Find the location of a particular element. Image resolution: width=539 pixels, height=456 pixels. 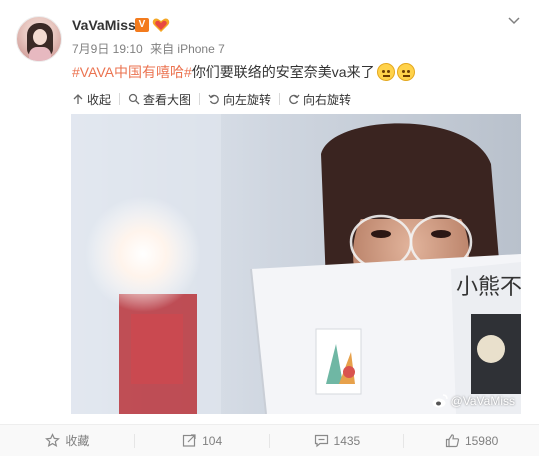

weibo-logo-icon is located at coordinates (440, 401).